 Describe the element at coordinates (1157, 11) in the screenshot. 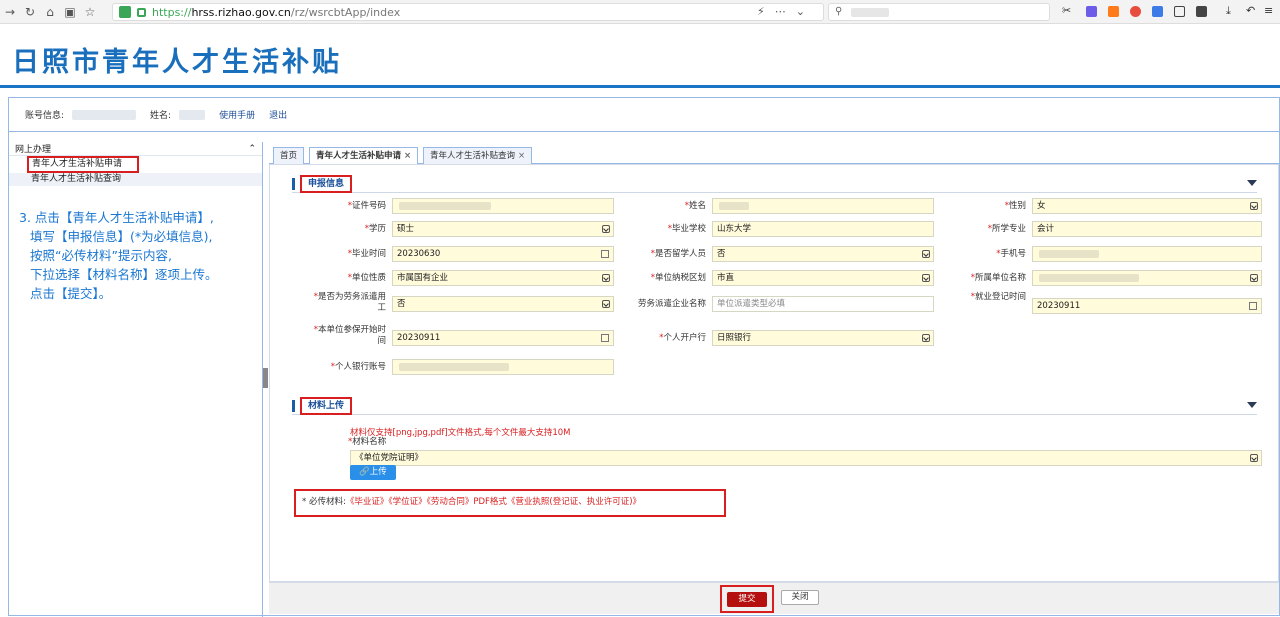

I see `mail-icon` at that location.